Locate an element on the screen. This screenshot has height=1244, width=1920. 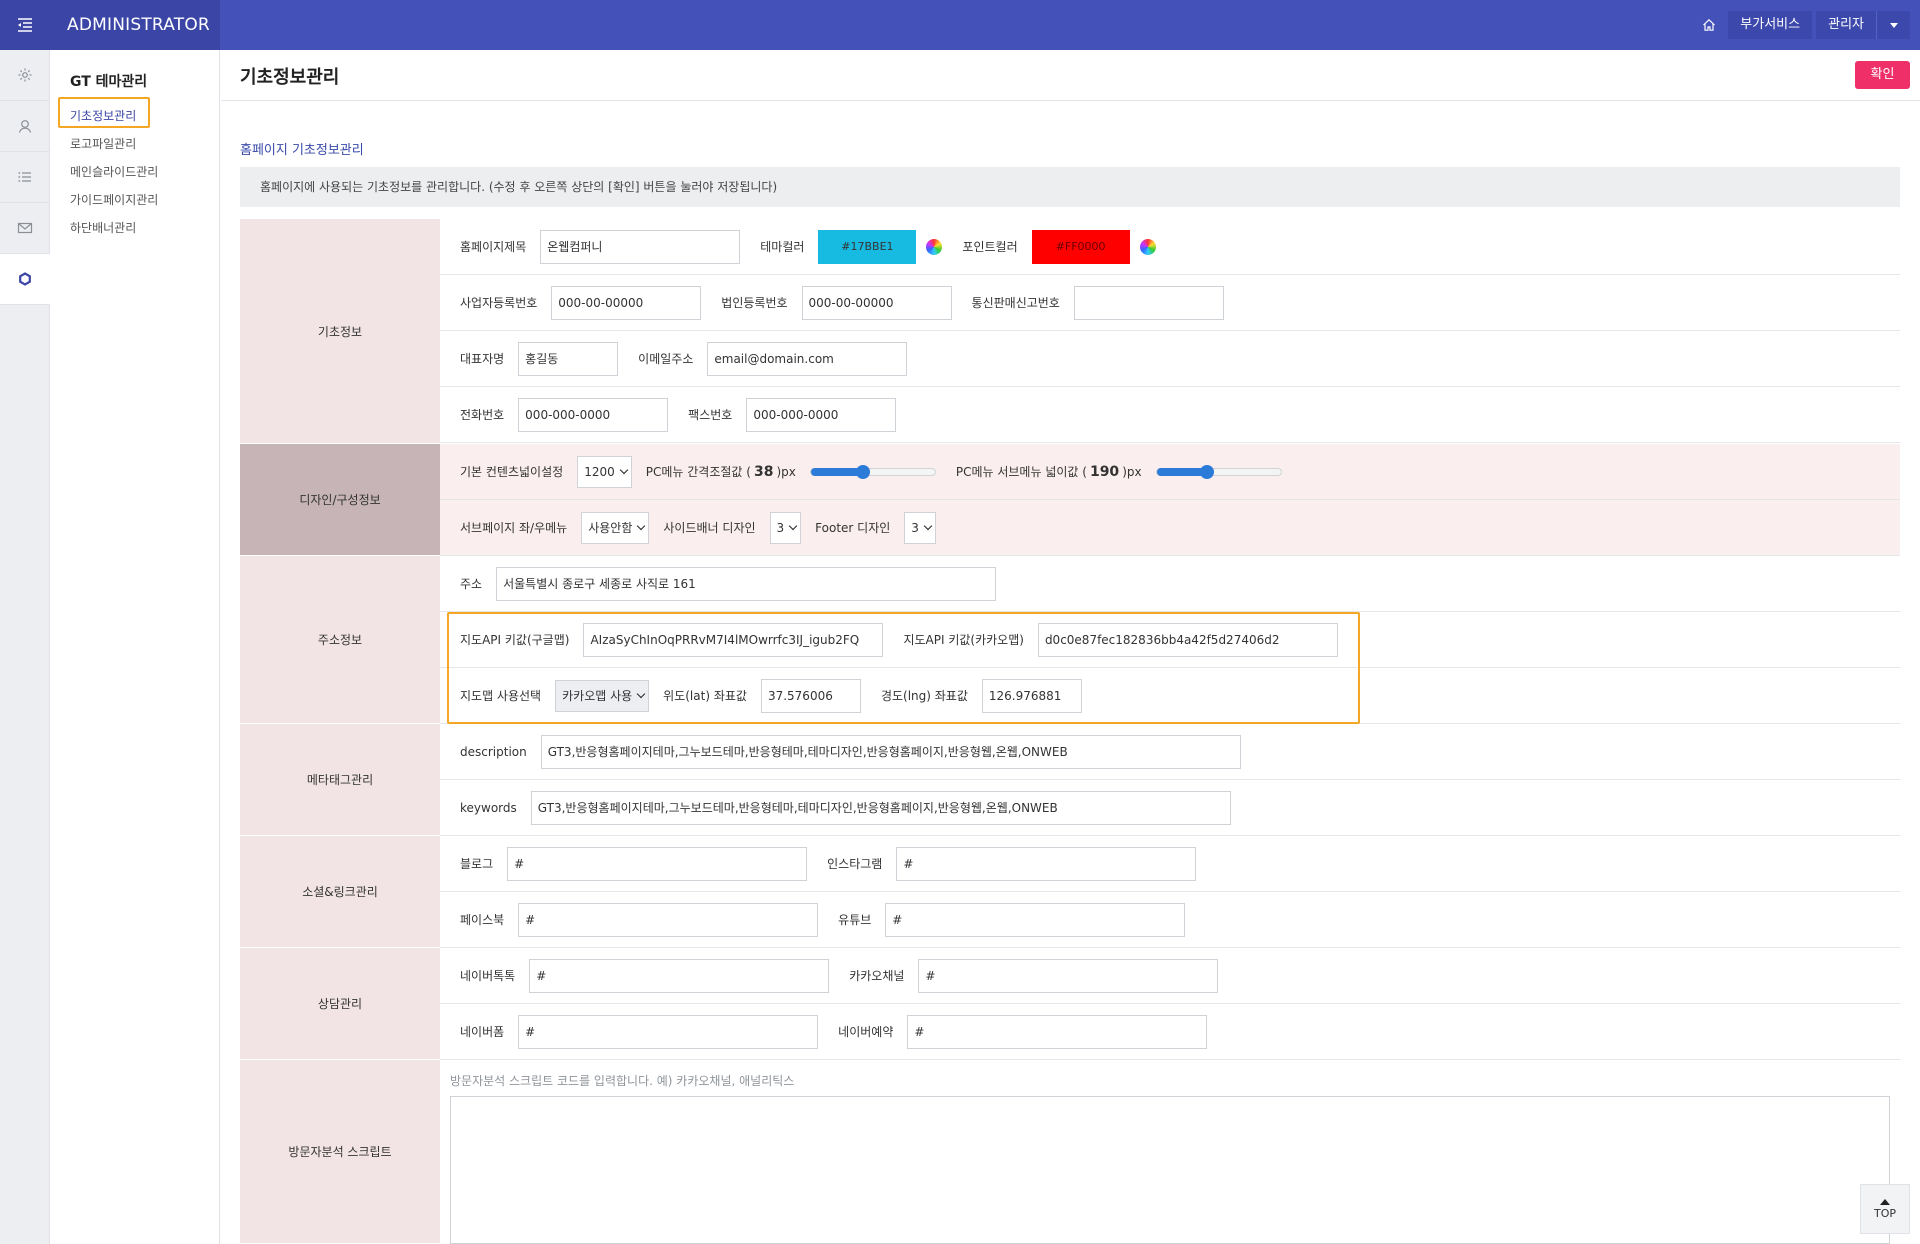
list-icon is located at coordinates (24, 177).